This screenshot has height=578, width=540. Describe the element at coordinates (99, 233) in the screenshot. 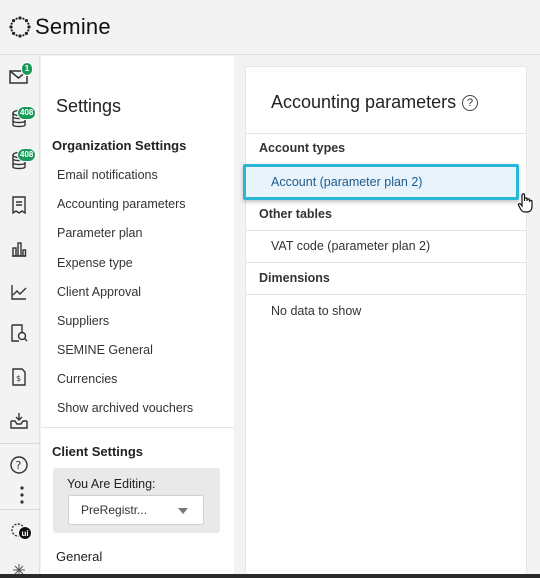

I see `nav-parameter-plan: Parameter plan` at that location.